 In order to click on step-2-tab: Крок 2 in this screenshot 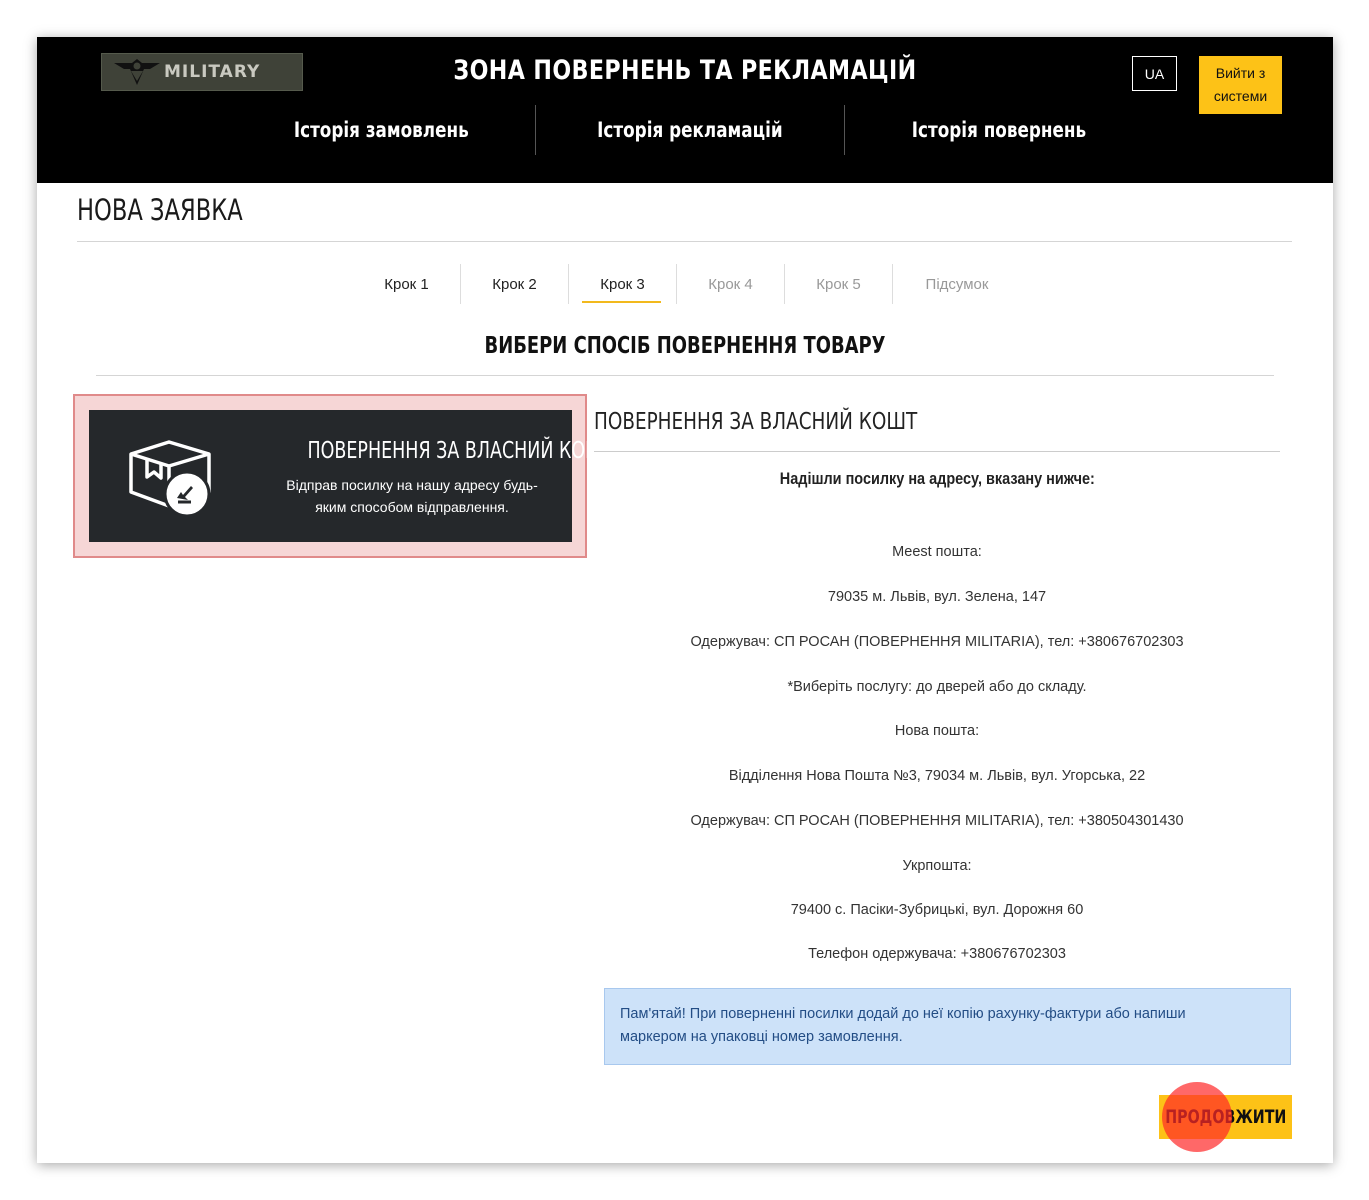, I will do `click(514, 284)`.